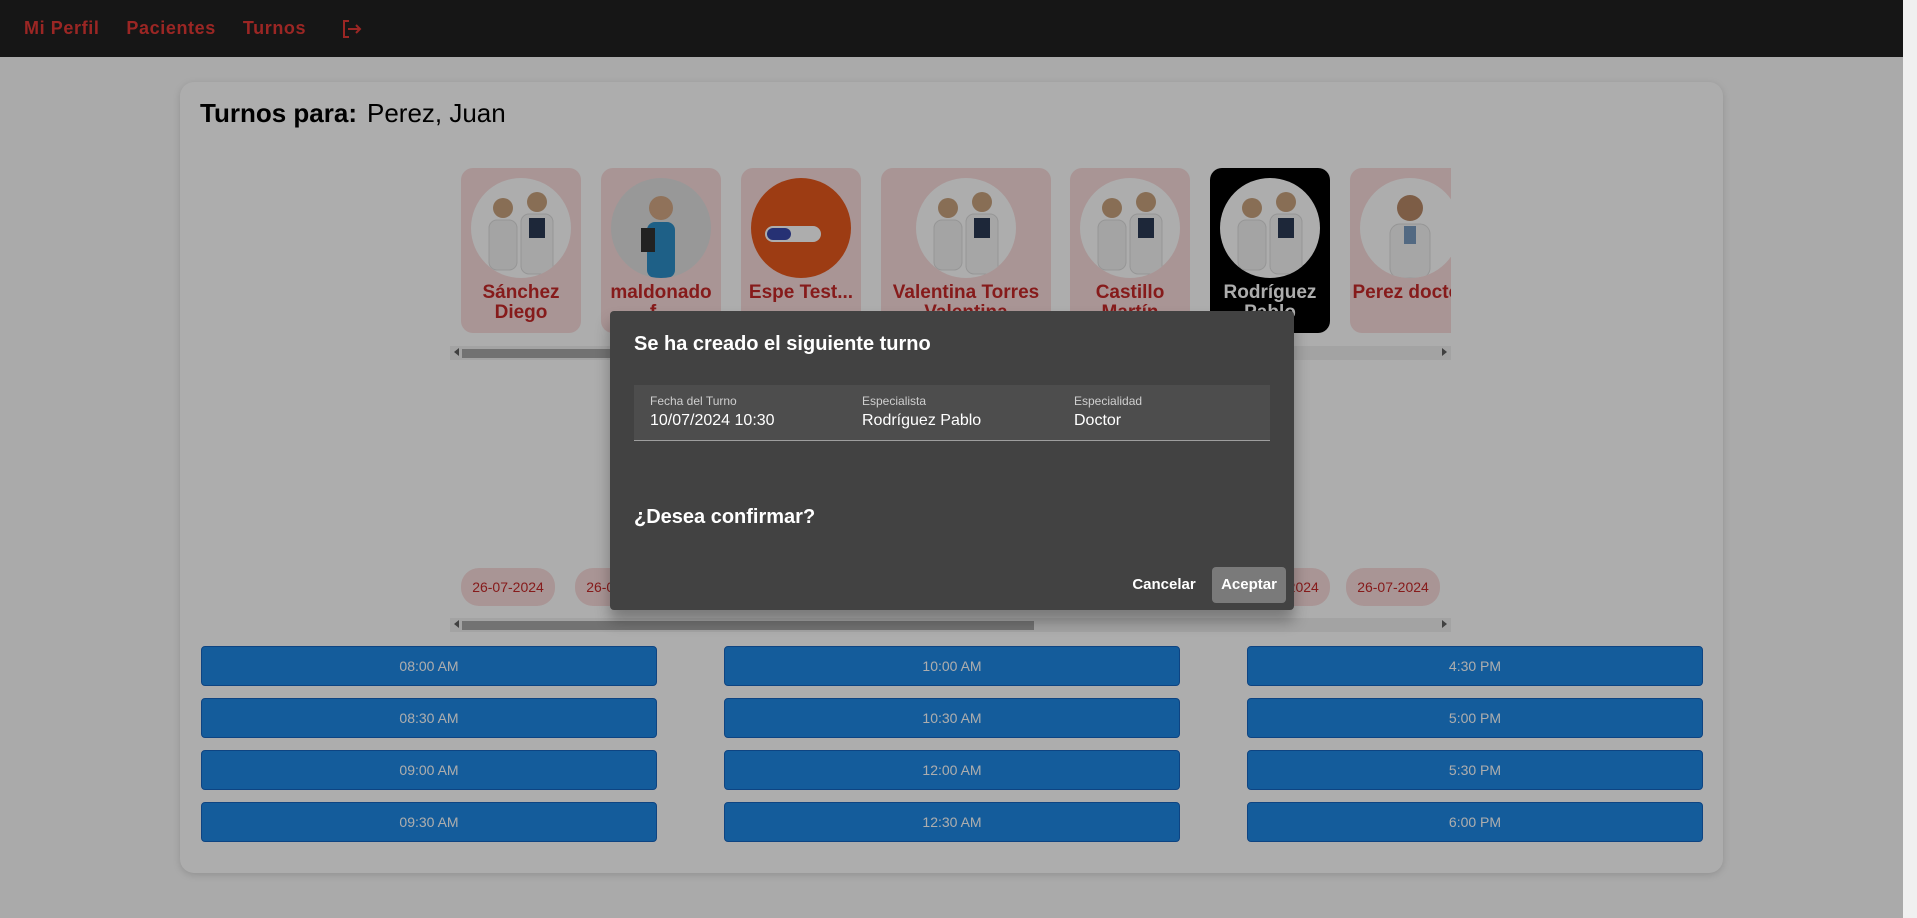 The image size is (1917, 918). Describe the element at coordinates (1098, 420) in the screenshot. I see `field-value: Doctor` at that location.